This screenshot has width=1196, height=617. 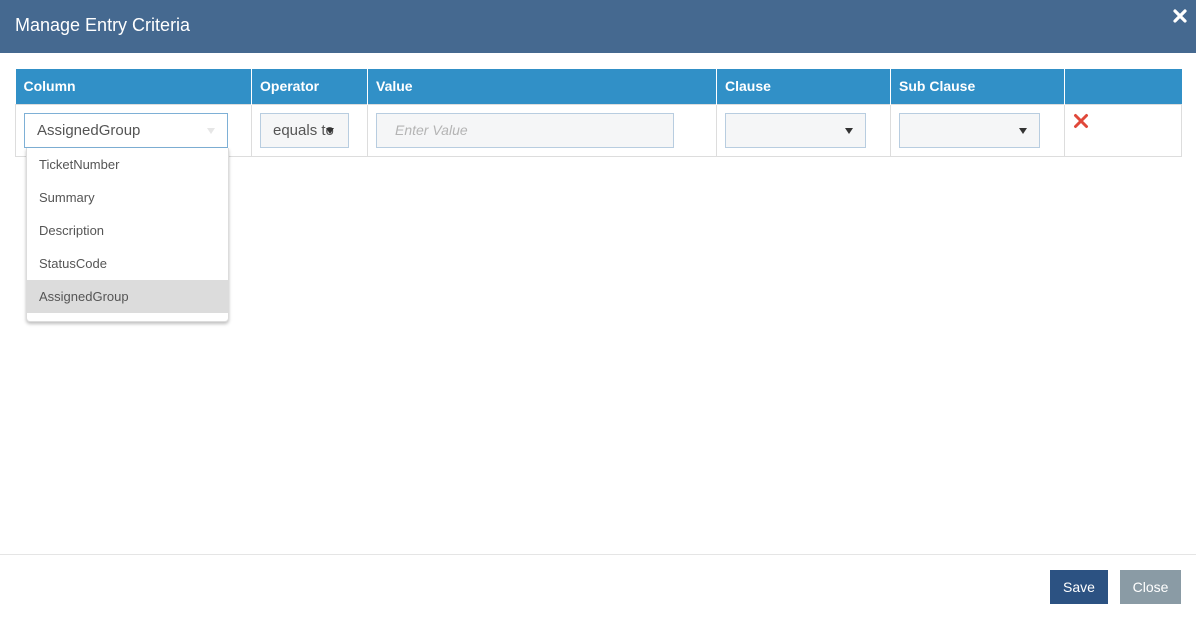 I want to click on column-select-value: AssignedGroup, so click(x=89, y=130).